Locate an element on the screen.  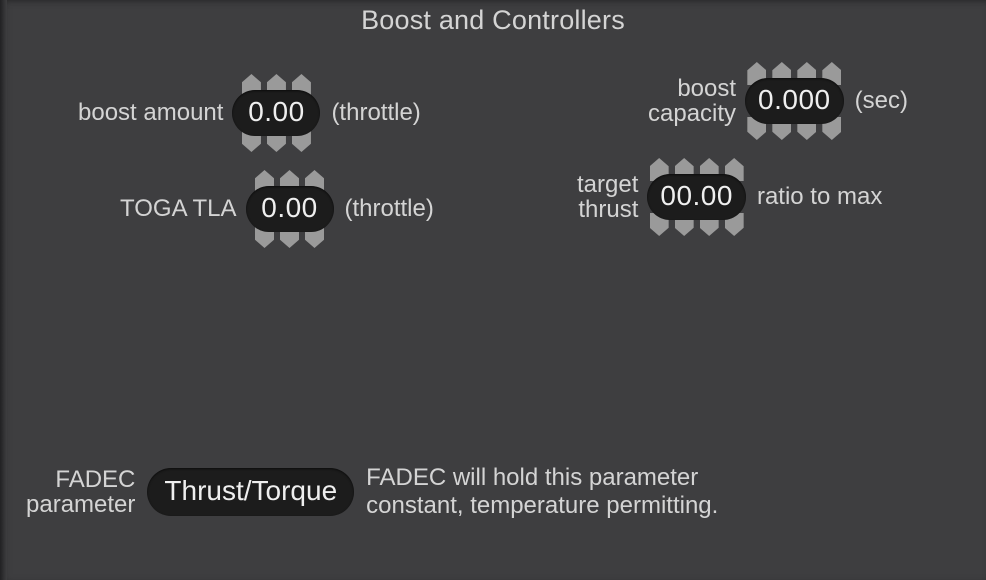
spinner-toga-tla: 0.00 is located at coordinates (289, 209).